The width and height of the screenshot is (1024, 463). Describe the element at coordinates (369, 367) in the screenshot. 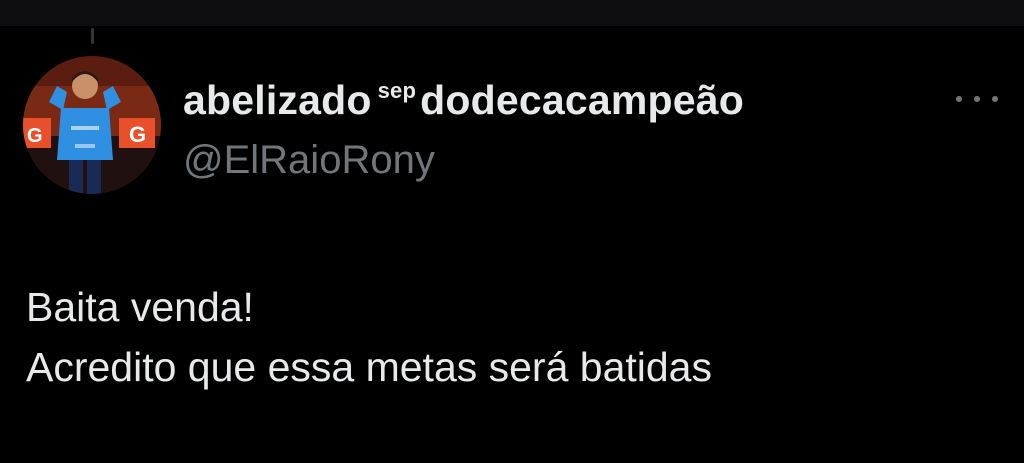

I see `tweet-text-line: Acredito que essa metas será batidas` at that location.